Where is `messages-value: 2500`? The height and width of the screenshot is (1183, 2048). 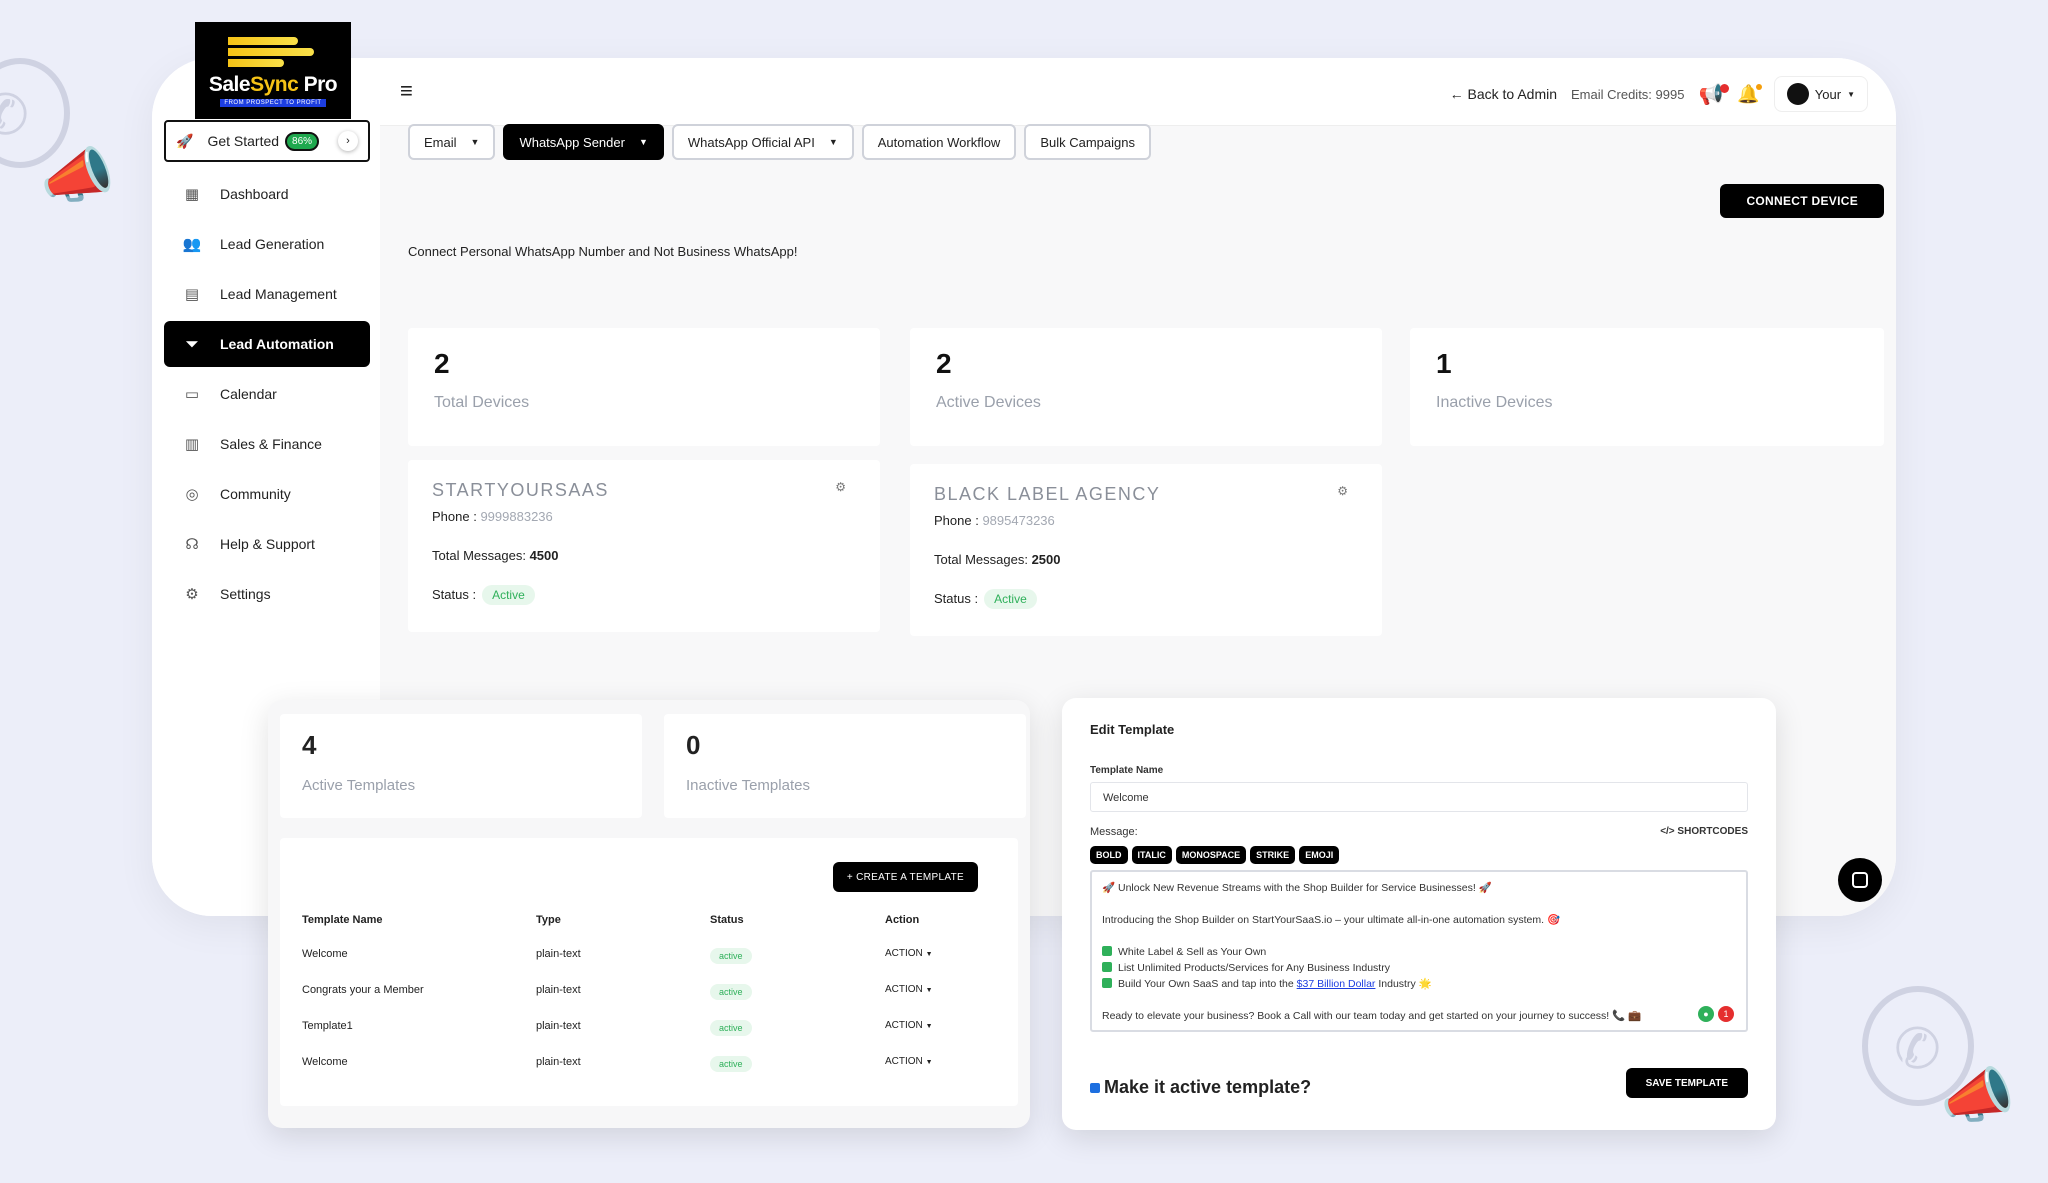
messages-value: 2500 is located at coordinates (1046, 559).